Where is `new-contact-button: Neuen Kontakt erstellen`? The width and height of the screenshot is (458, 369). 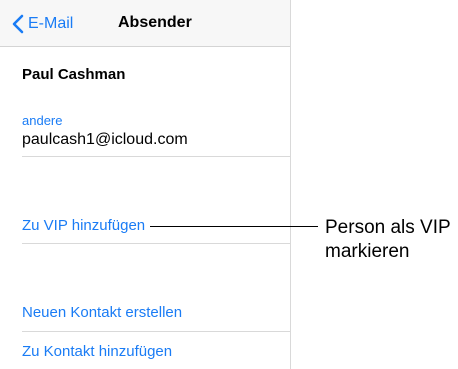 new-contact-button: Neuen Kontakt erstellen is located at coordinates (102, 312).